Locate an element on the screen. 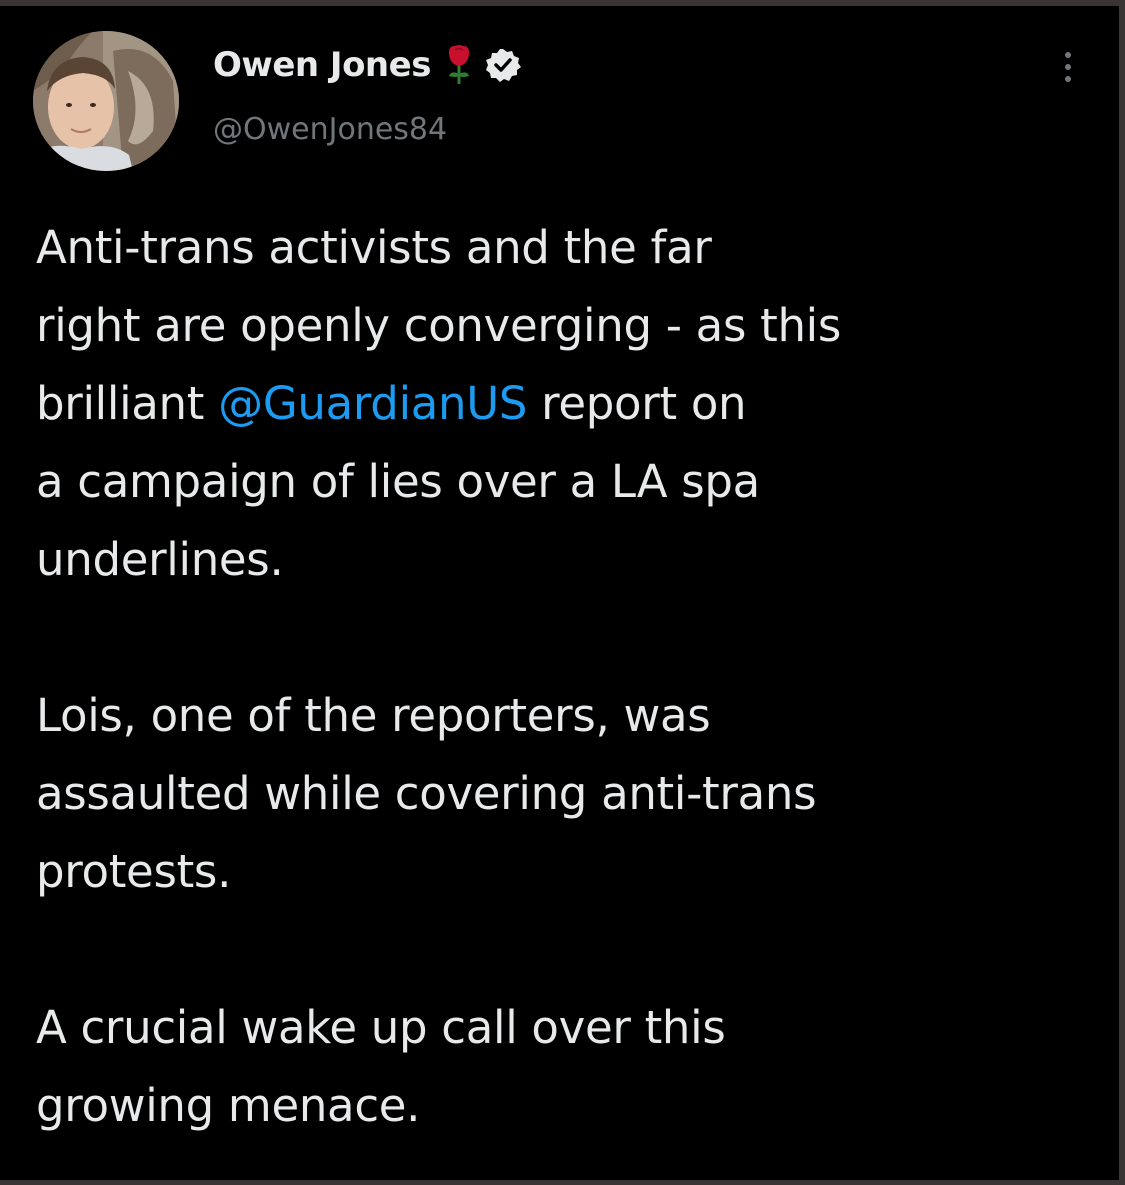 This screenshot has height=1185, width=1125. tweet-text-line: Anti-trans activists and the far is located at coordinates (374, 247).